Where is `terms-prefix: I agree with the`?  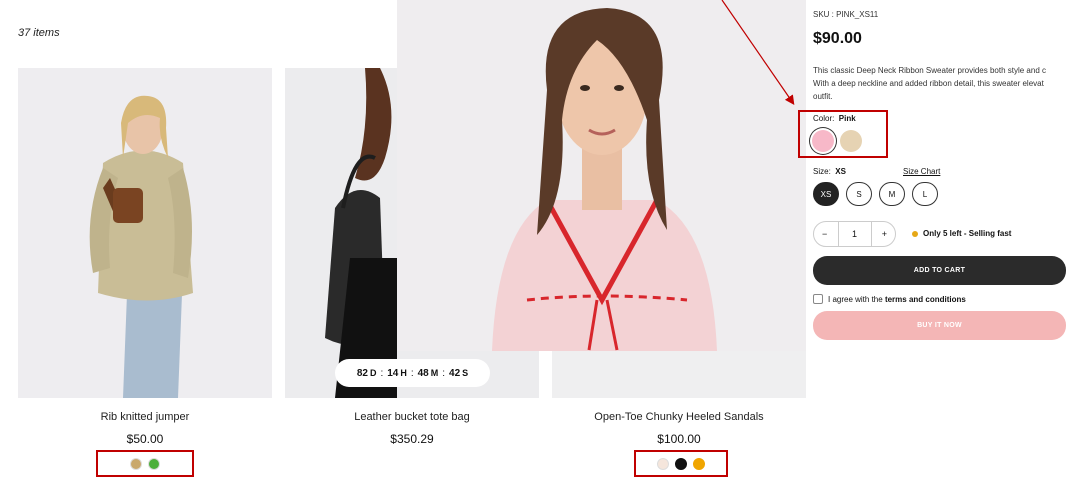 terms-prefix: I agree with the is located at coordinates (855, 299).